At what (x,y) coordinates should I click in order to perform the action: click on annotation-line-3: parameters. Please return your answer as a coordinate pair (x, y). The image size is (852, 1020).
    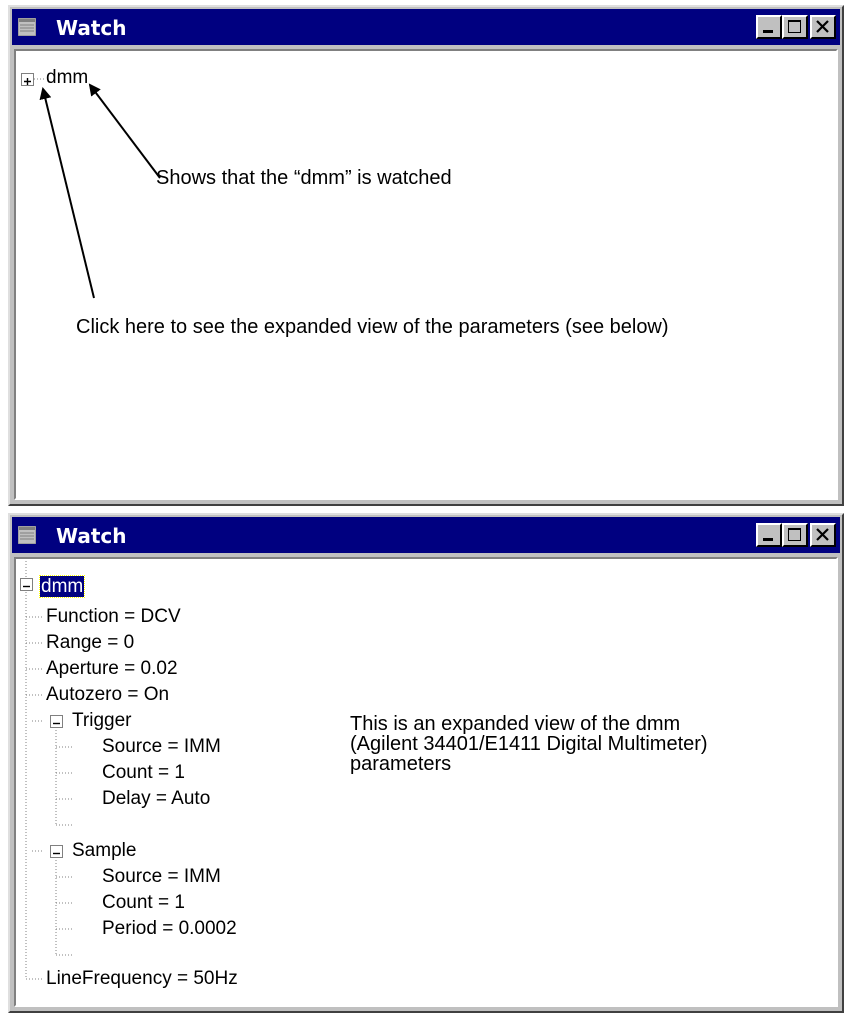
    Looking at the image, I should click on (401, 764).